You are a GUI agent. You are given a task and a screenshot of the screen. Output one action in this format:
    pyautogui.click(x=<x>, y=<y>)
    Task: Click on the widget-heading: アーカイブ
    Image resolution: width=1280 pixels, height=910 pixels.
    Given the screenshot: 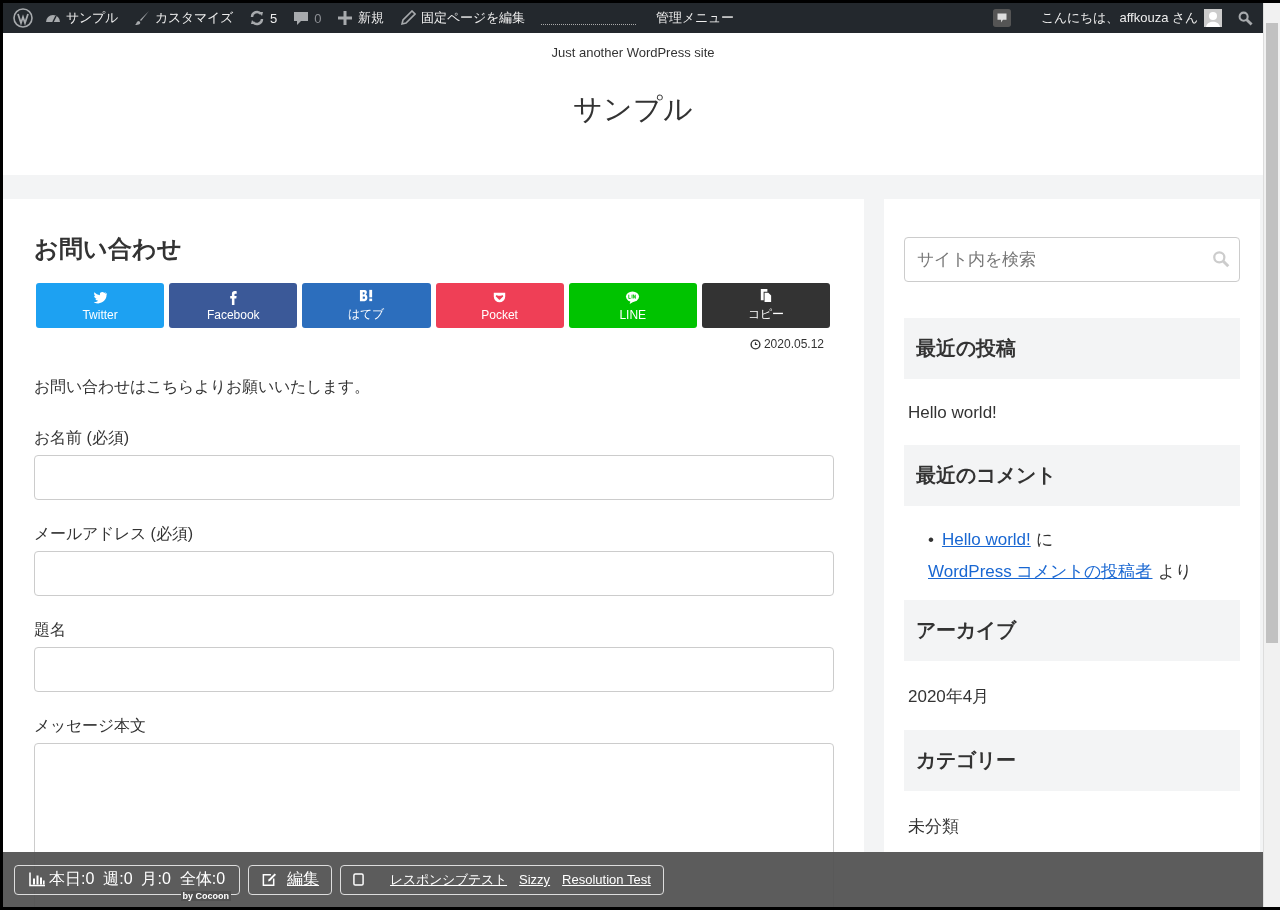 What is the action you would take?
    pyautogui.click(x=1072, y=630)
    